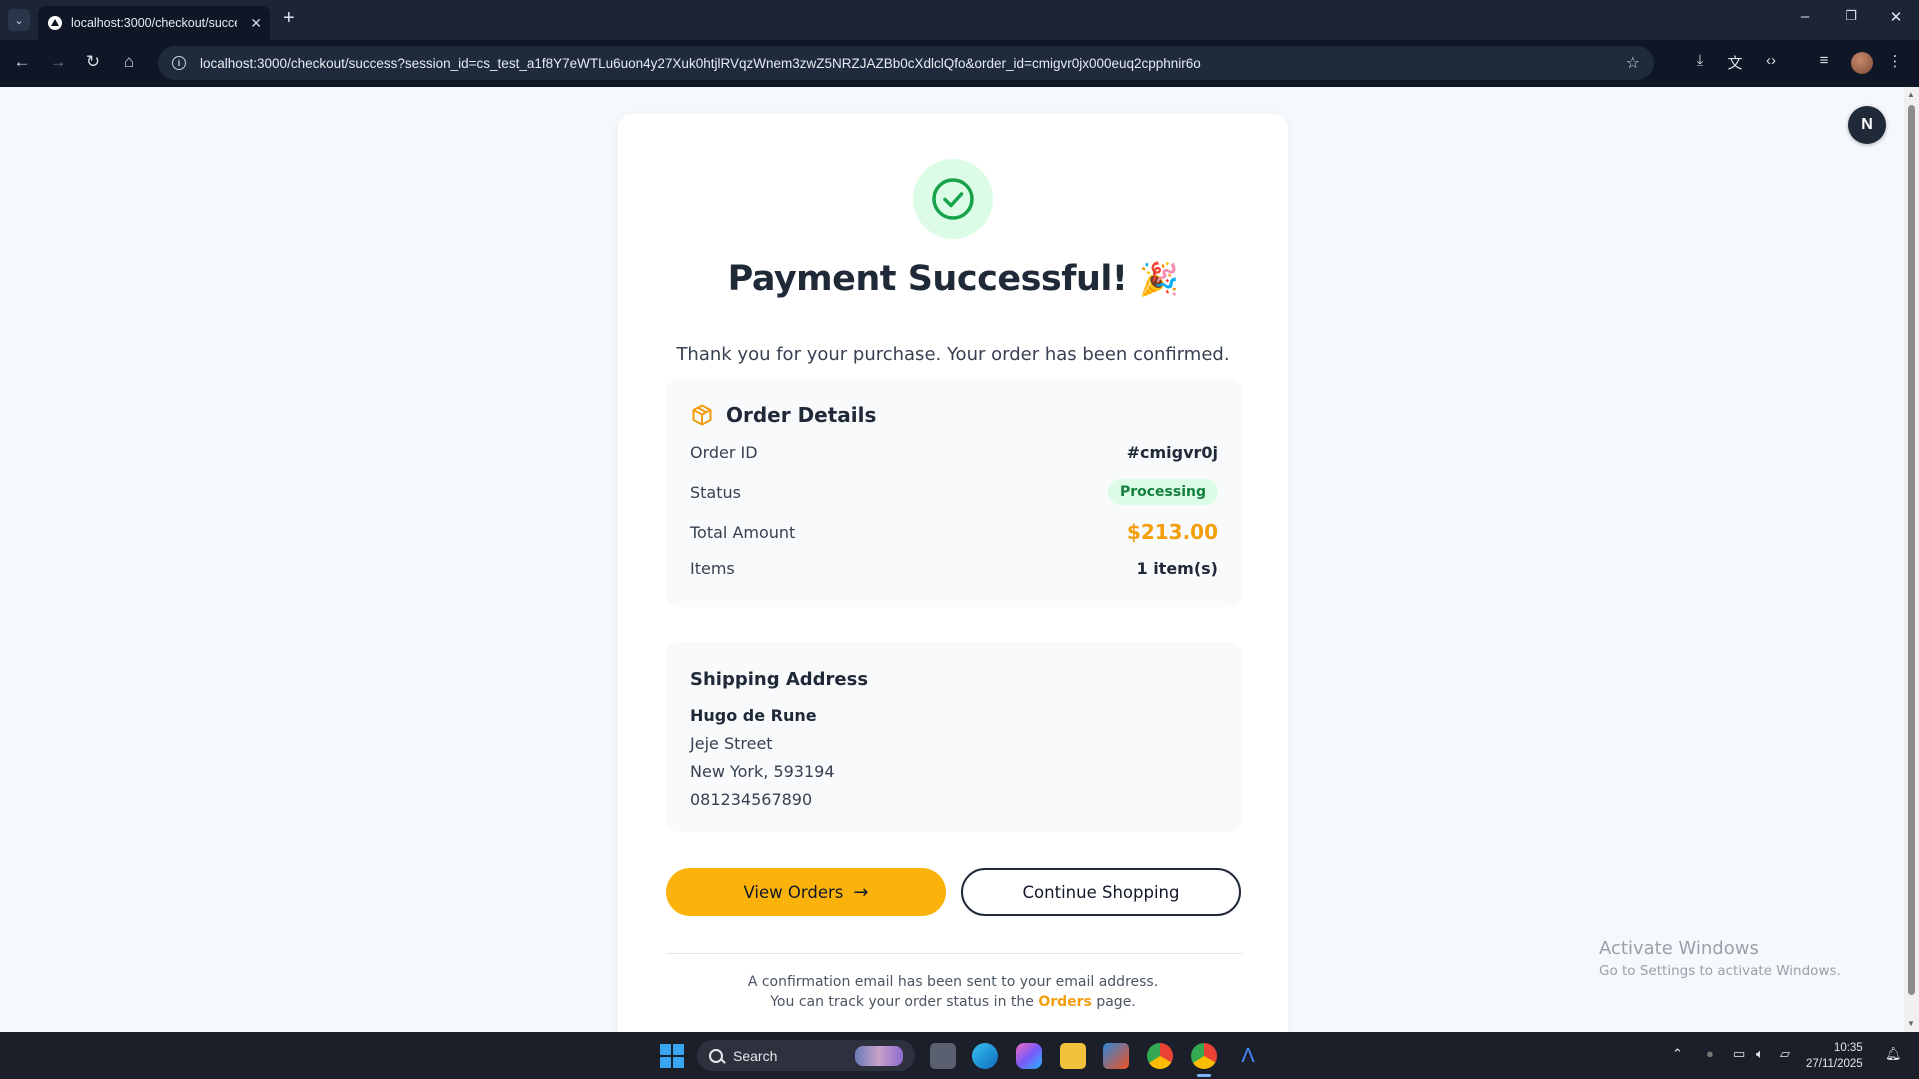 This screenshot has height=1079, width=1919. I want to click on order-id-row: Order ID #cmigvr0j, so click(954, 452).